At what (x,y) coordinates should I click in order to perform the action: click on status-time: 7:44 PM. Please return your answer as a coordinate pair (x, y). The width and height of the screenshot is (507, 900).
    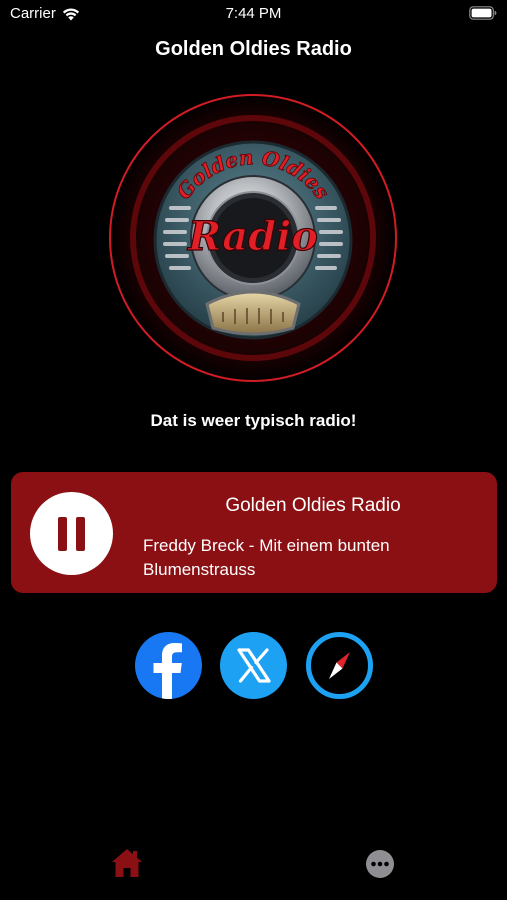
    Looking at the image, I should click on (253, 13).